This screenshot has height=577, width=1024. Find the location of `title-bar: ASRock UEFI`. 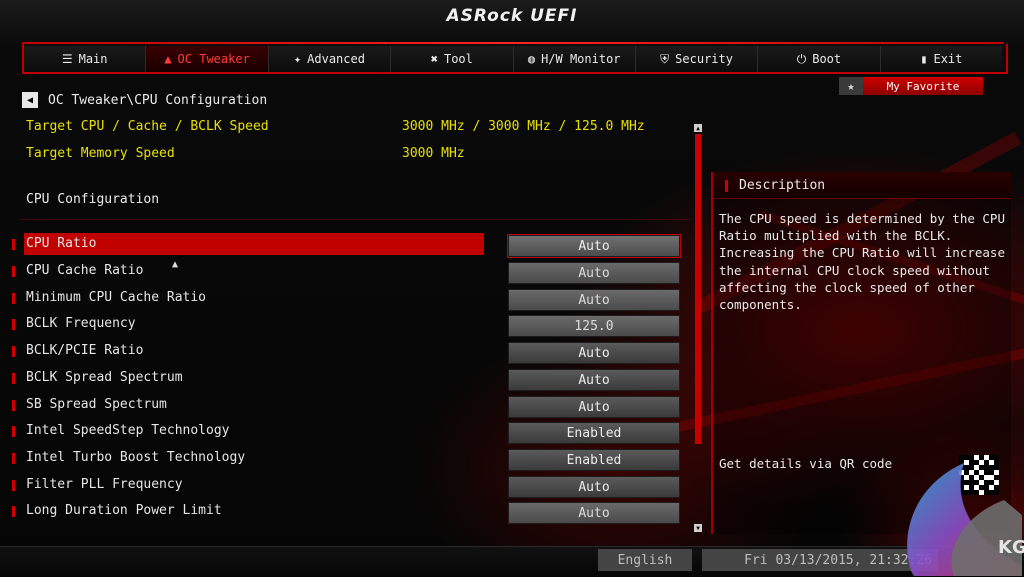

title-bar: ASRock UEFI is located at coordinates (512, 22).